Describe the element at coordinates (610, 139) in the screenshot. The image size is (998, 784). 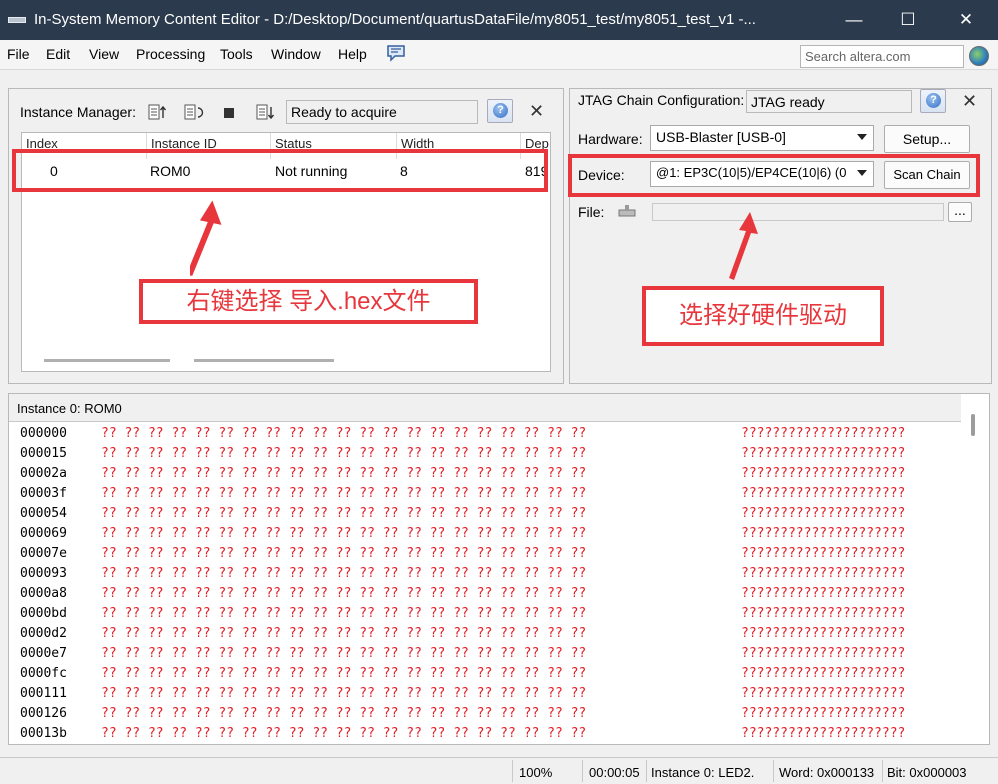
I see `hardware-label: Hardware:` at that location.